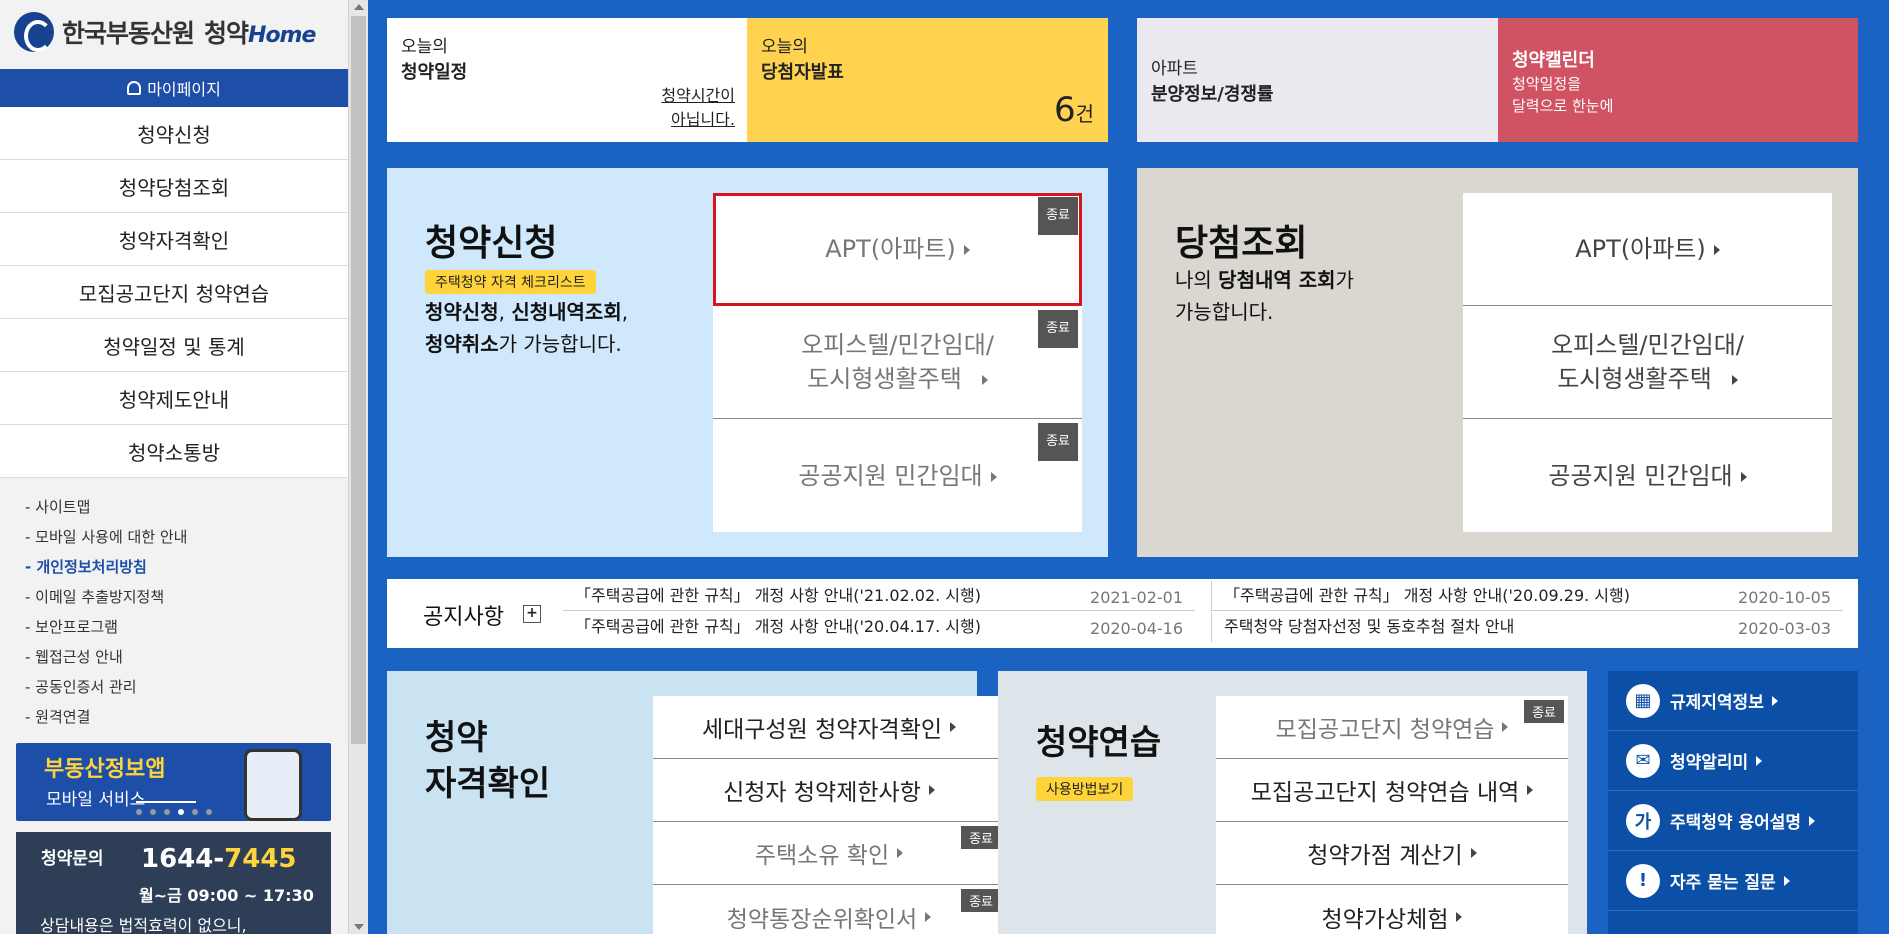 Image resolution: width=1889 pixels, height=934 pixels. What do you see at coordinates (510, 282) in the screenshot?
I see `checklist-button: 주택청약 자격 체크리스트` at bounding box center [510, 282].